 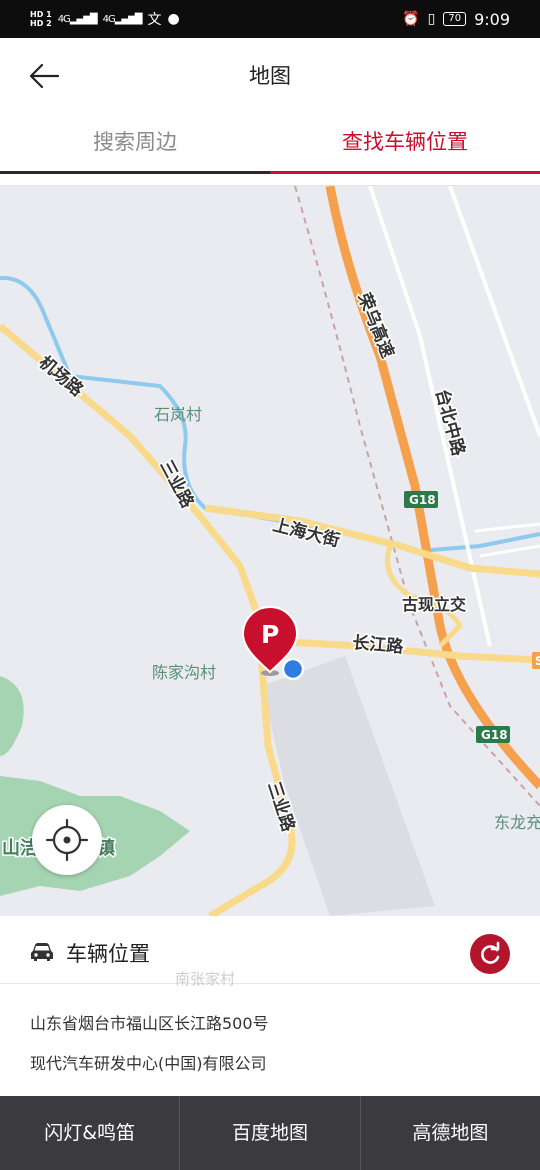 I want to click on wechat-icon: ●, so click(x=173, y=19).